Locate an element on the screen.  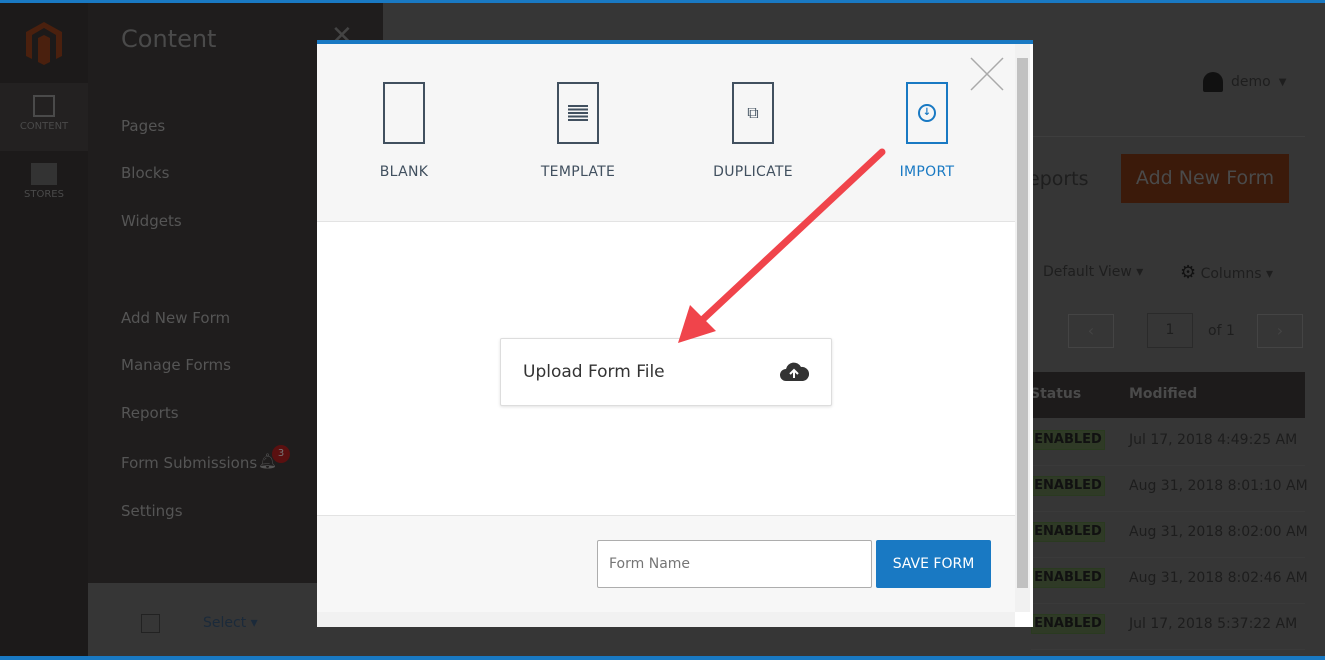
arrow-shaft is located at coordinates (791, 237).